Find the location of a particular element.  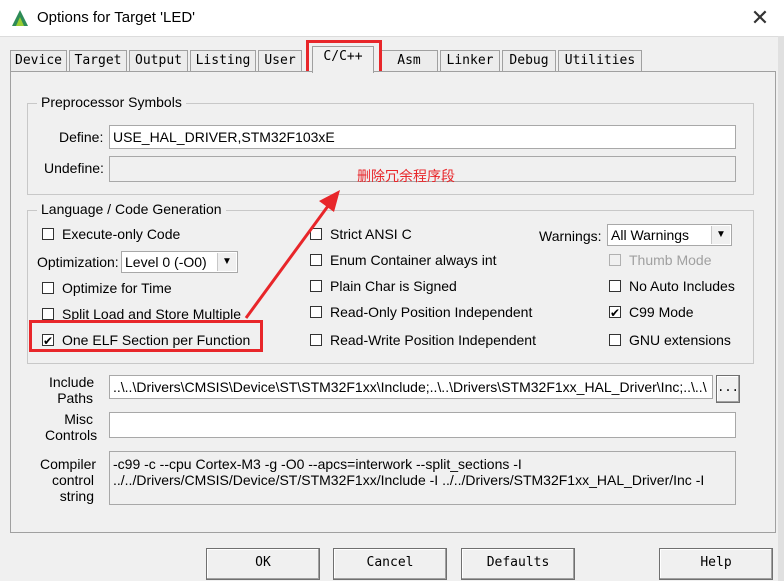

preprocessor-legend: Preprocessor Symbols is located at coordinates (111, 102).